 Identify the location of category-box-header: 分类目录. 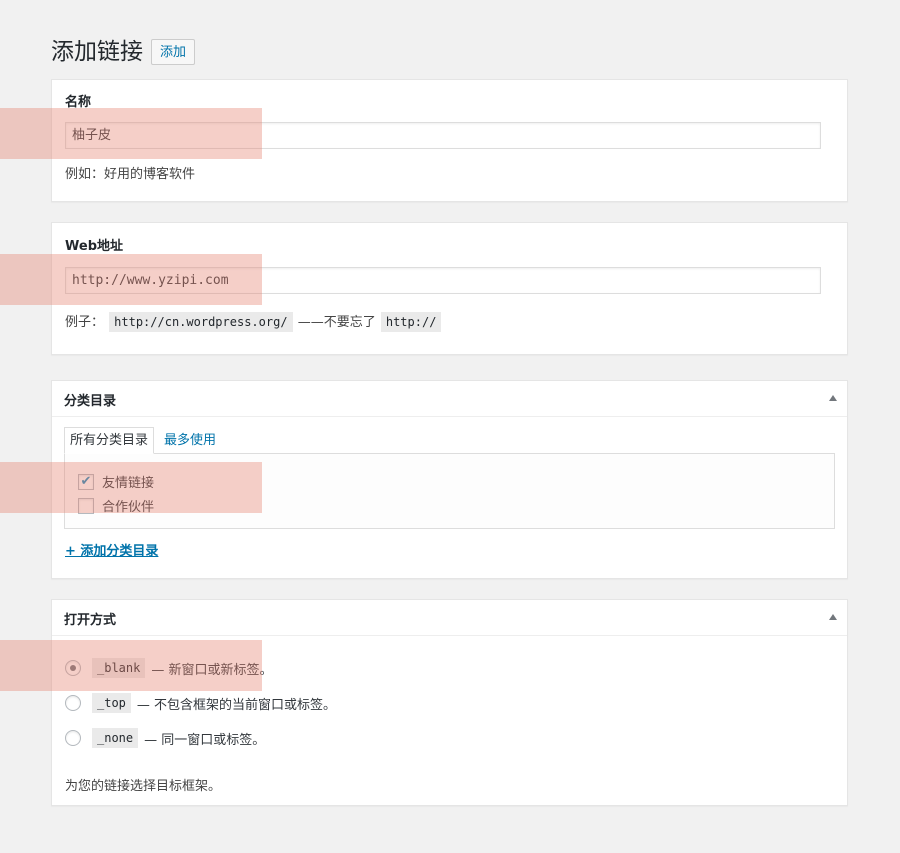
(449, 399).